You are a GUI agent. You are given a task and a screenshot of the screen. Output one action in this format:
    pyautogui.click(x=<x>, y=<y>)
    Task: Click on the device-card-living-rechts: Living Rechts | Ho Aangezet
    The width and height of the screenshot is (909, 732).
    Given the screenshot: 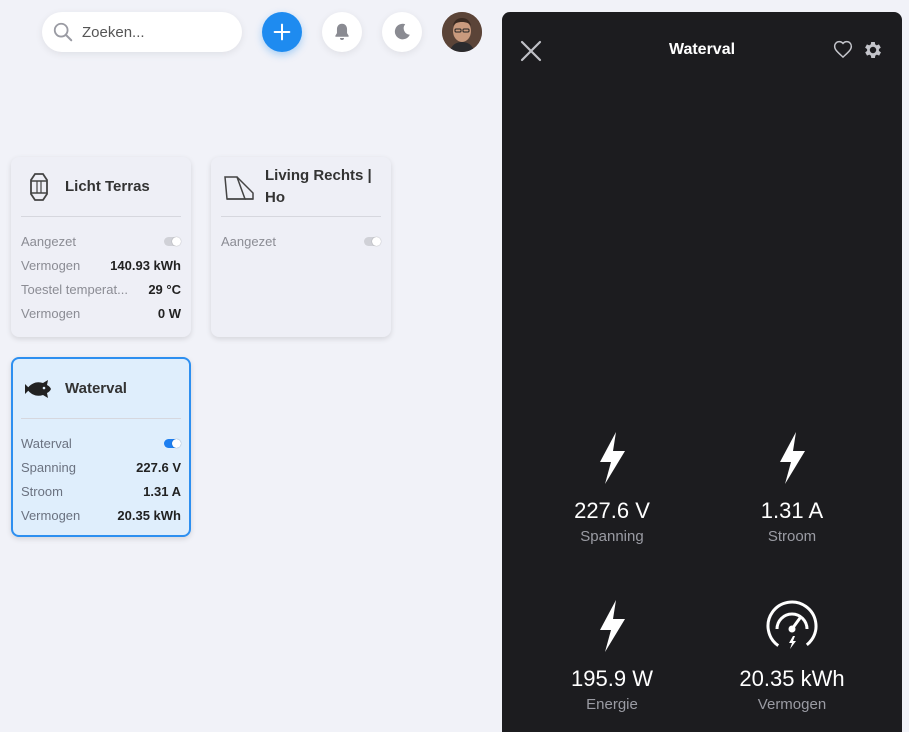 What is the action you would take?
    pyautogui.click(x=301, y=247)
    